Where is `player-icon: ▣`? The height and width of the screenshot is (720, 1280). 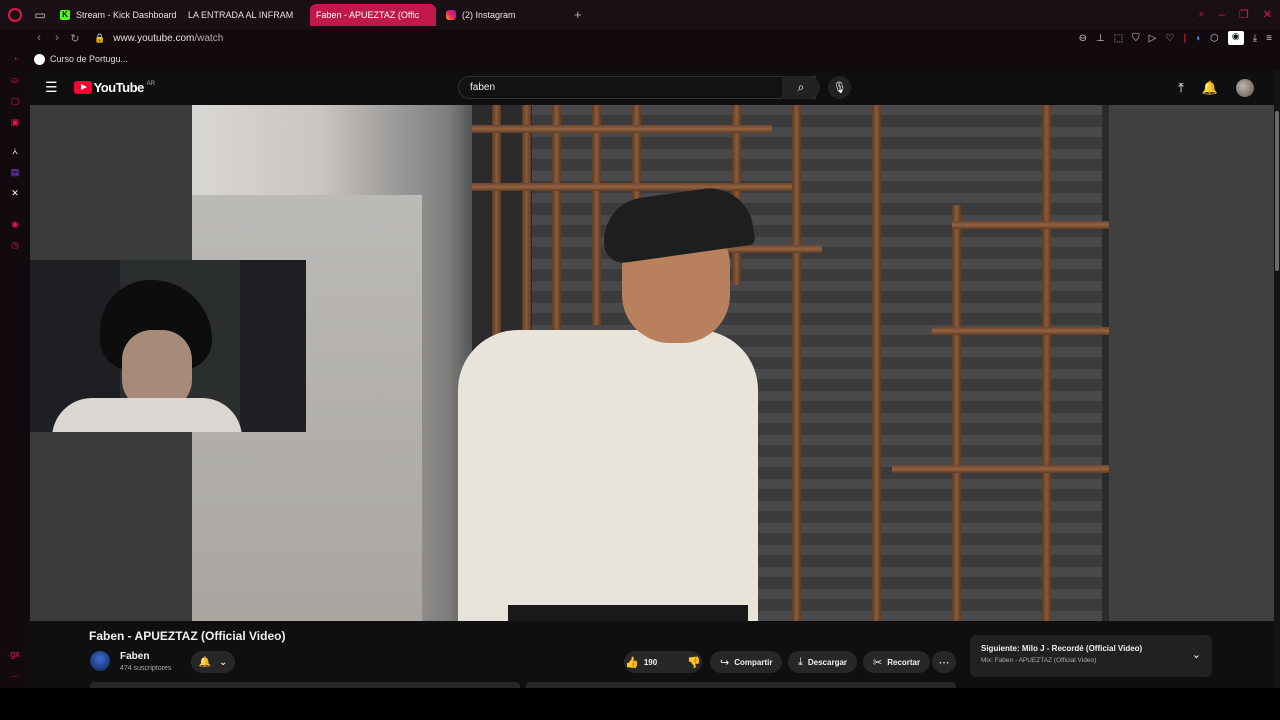 player-icon: ▣ is located at coordinates (15, 122).